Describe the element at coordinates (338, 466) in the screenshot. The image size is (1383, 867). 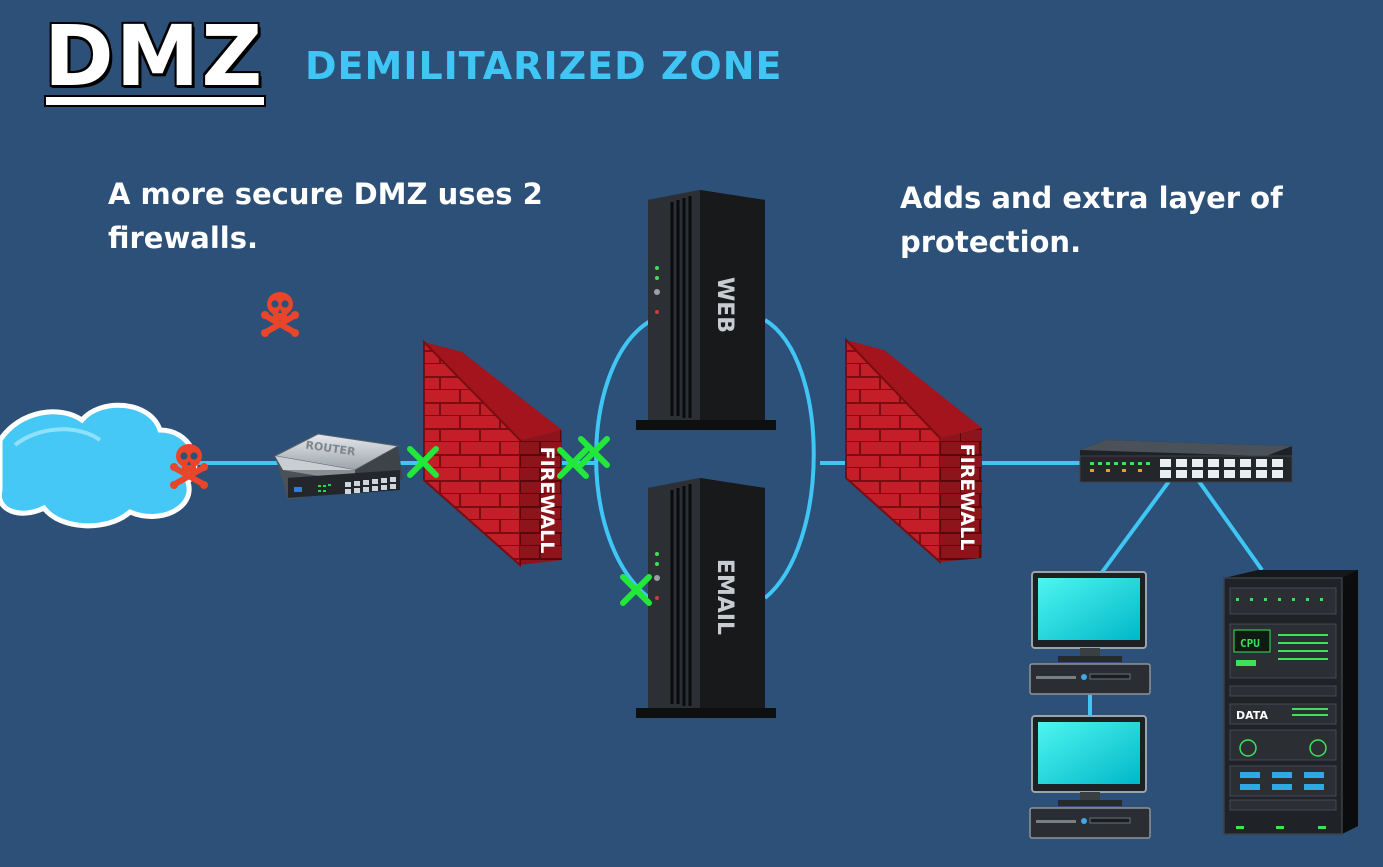
I see `router: ROUTER` at that location.